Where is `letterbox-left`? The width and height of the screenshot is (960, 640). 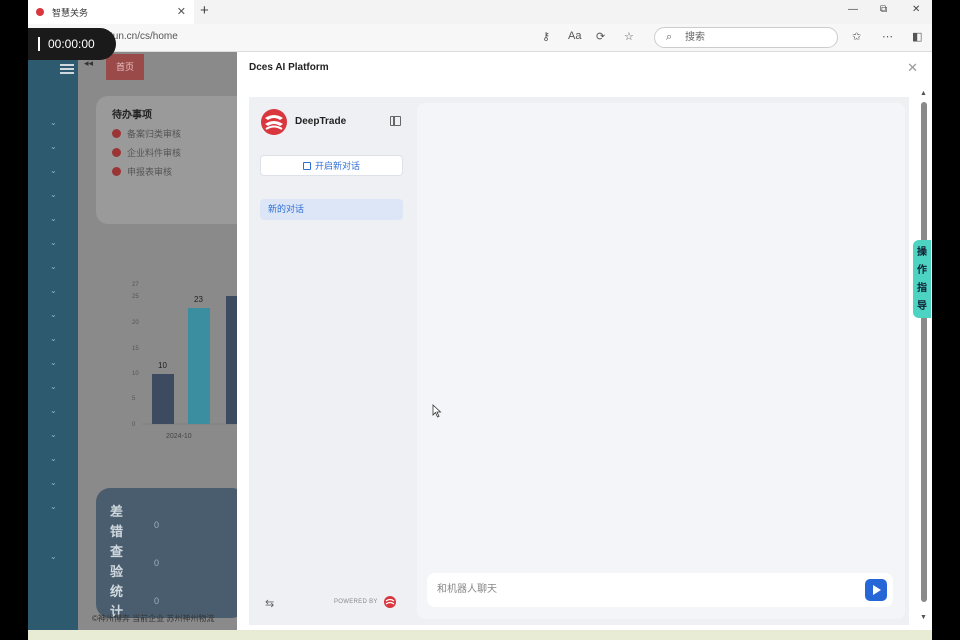 letterbox-left is located at coordinates (14, 320).